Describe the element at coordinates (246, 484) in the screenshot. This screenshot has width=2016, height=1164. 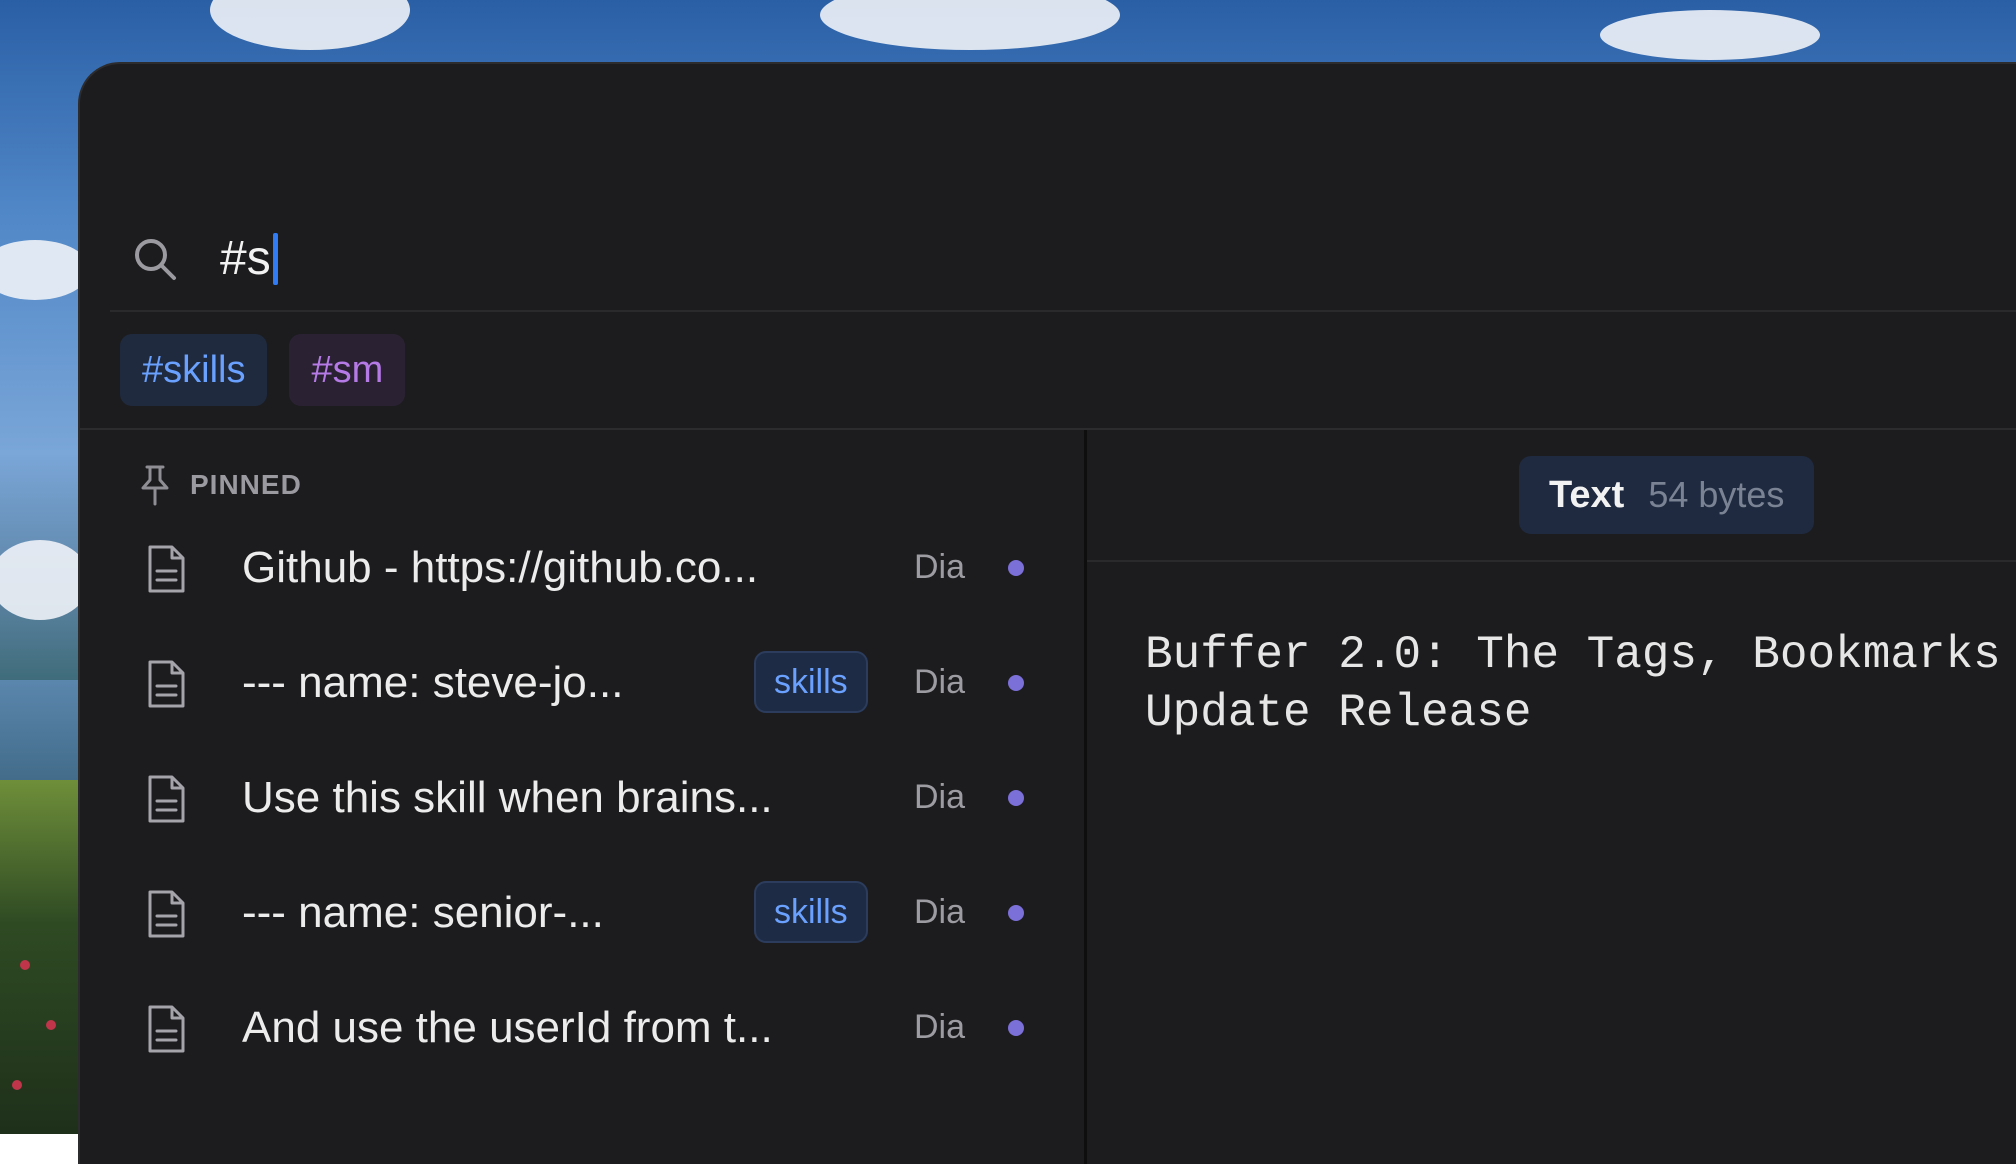
I see `section-label: PINNED` at that location.